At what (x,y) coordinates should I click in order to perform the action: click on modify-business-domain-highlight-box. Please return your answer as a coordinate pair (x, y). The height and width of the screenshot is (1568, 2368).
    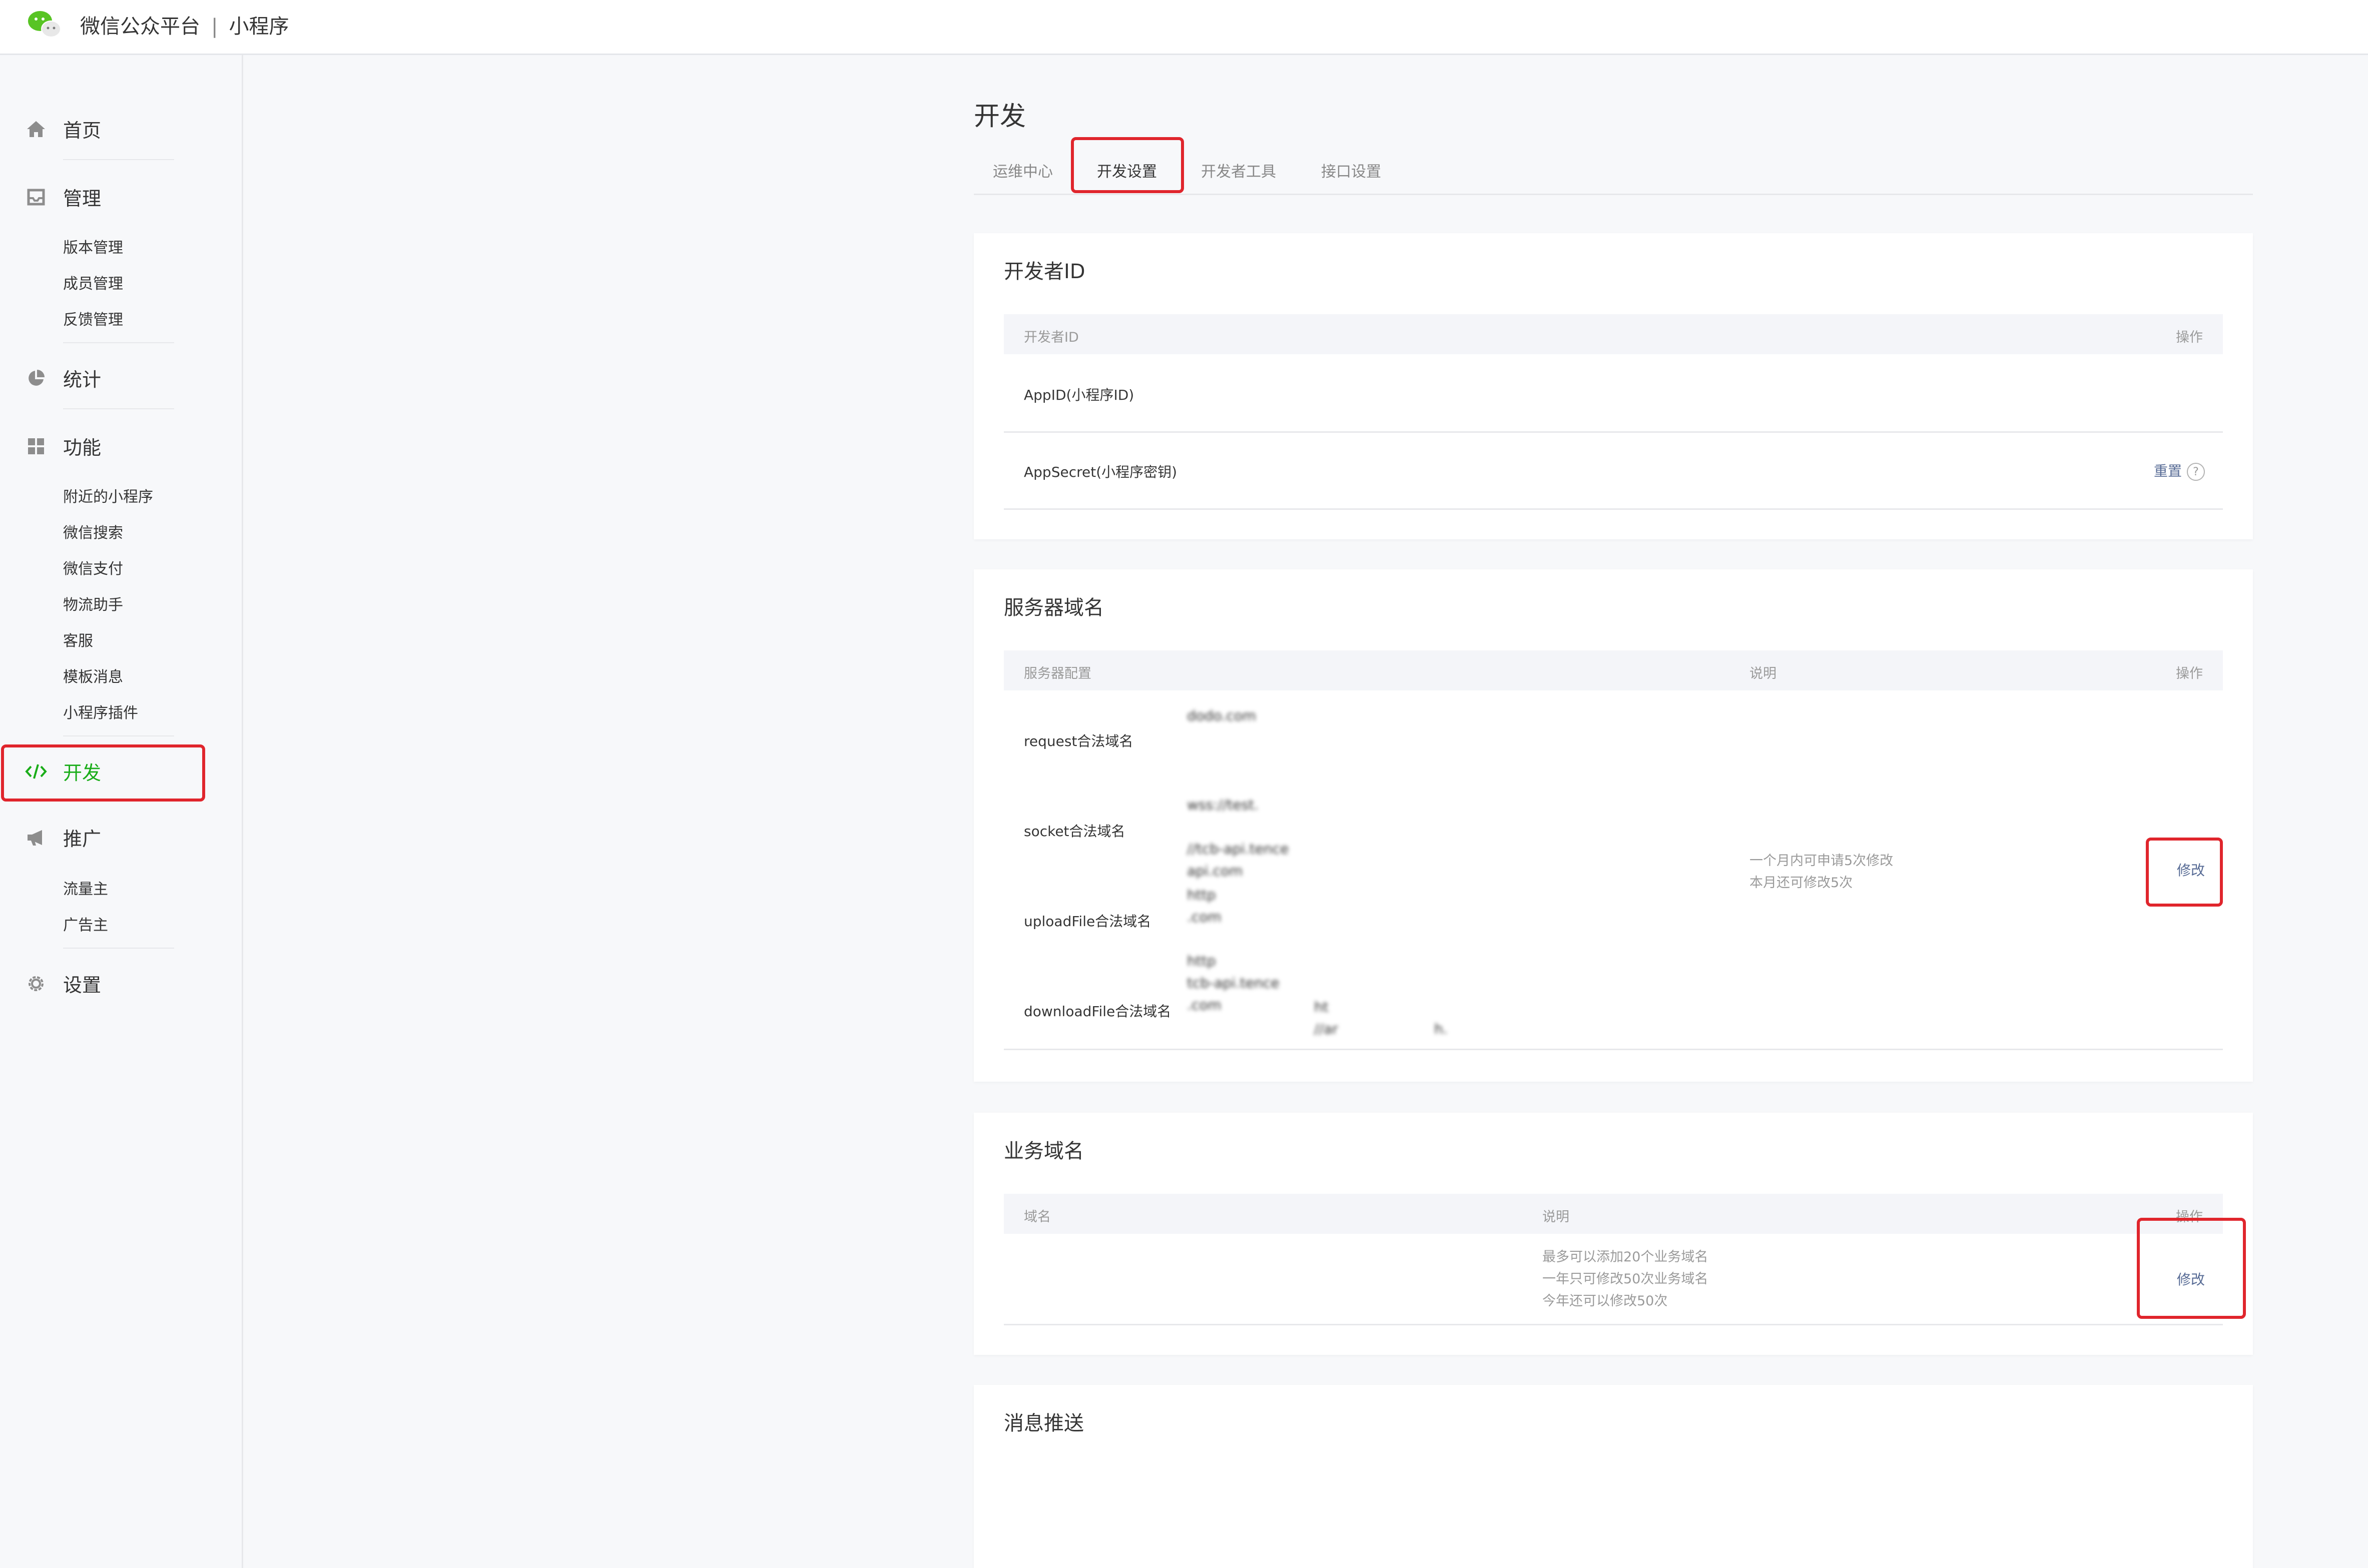
    Looking at the image, I should click on (2191, 1268).